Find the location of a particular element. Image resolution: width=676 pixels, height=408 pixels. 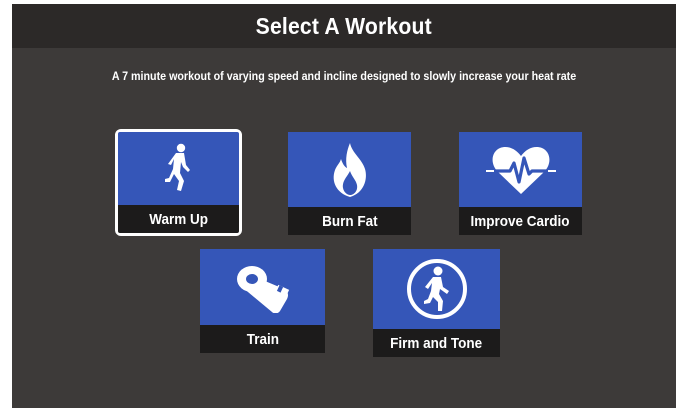

running-figure-icon is located at coordinates (179, 169).